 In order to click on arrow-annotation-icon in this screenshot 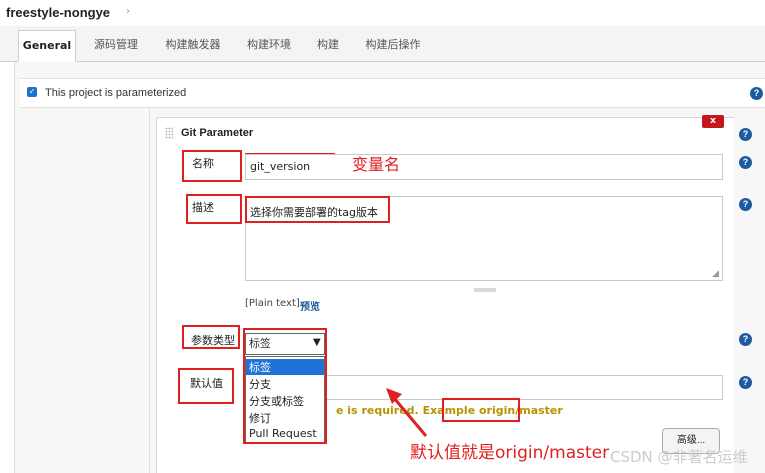, I will do `click(407, 412)`.